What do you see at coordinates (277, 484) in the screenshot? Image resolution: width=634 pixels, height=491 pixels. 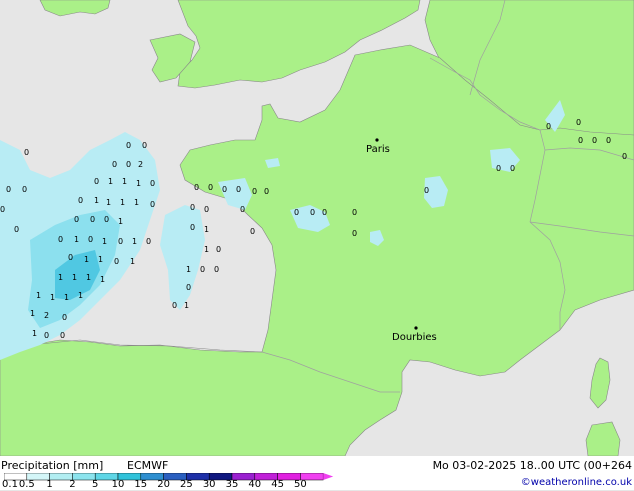 I see `legend-tick-label: 45` at bounding box center [277, 484].